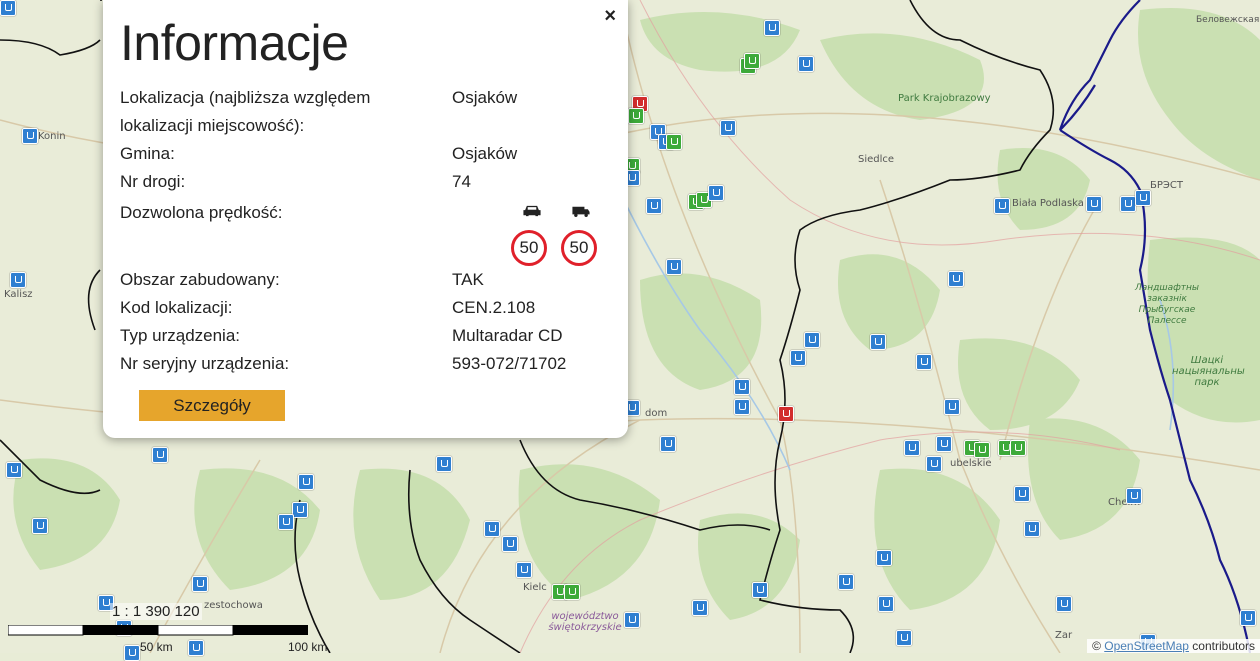 The width and height of the screenshot is (1260, 661). I want to click on close-button: ×, so click(610, 16).